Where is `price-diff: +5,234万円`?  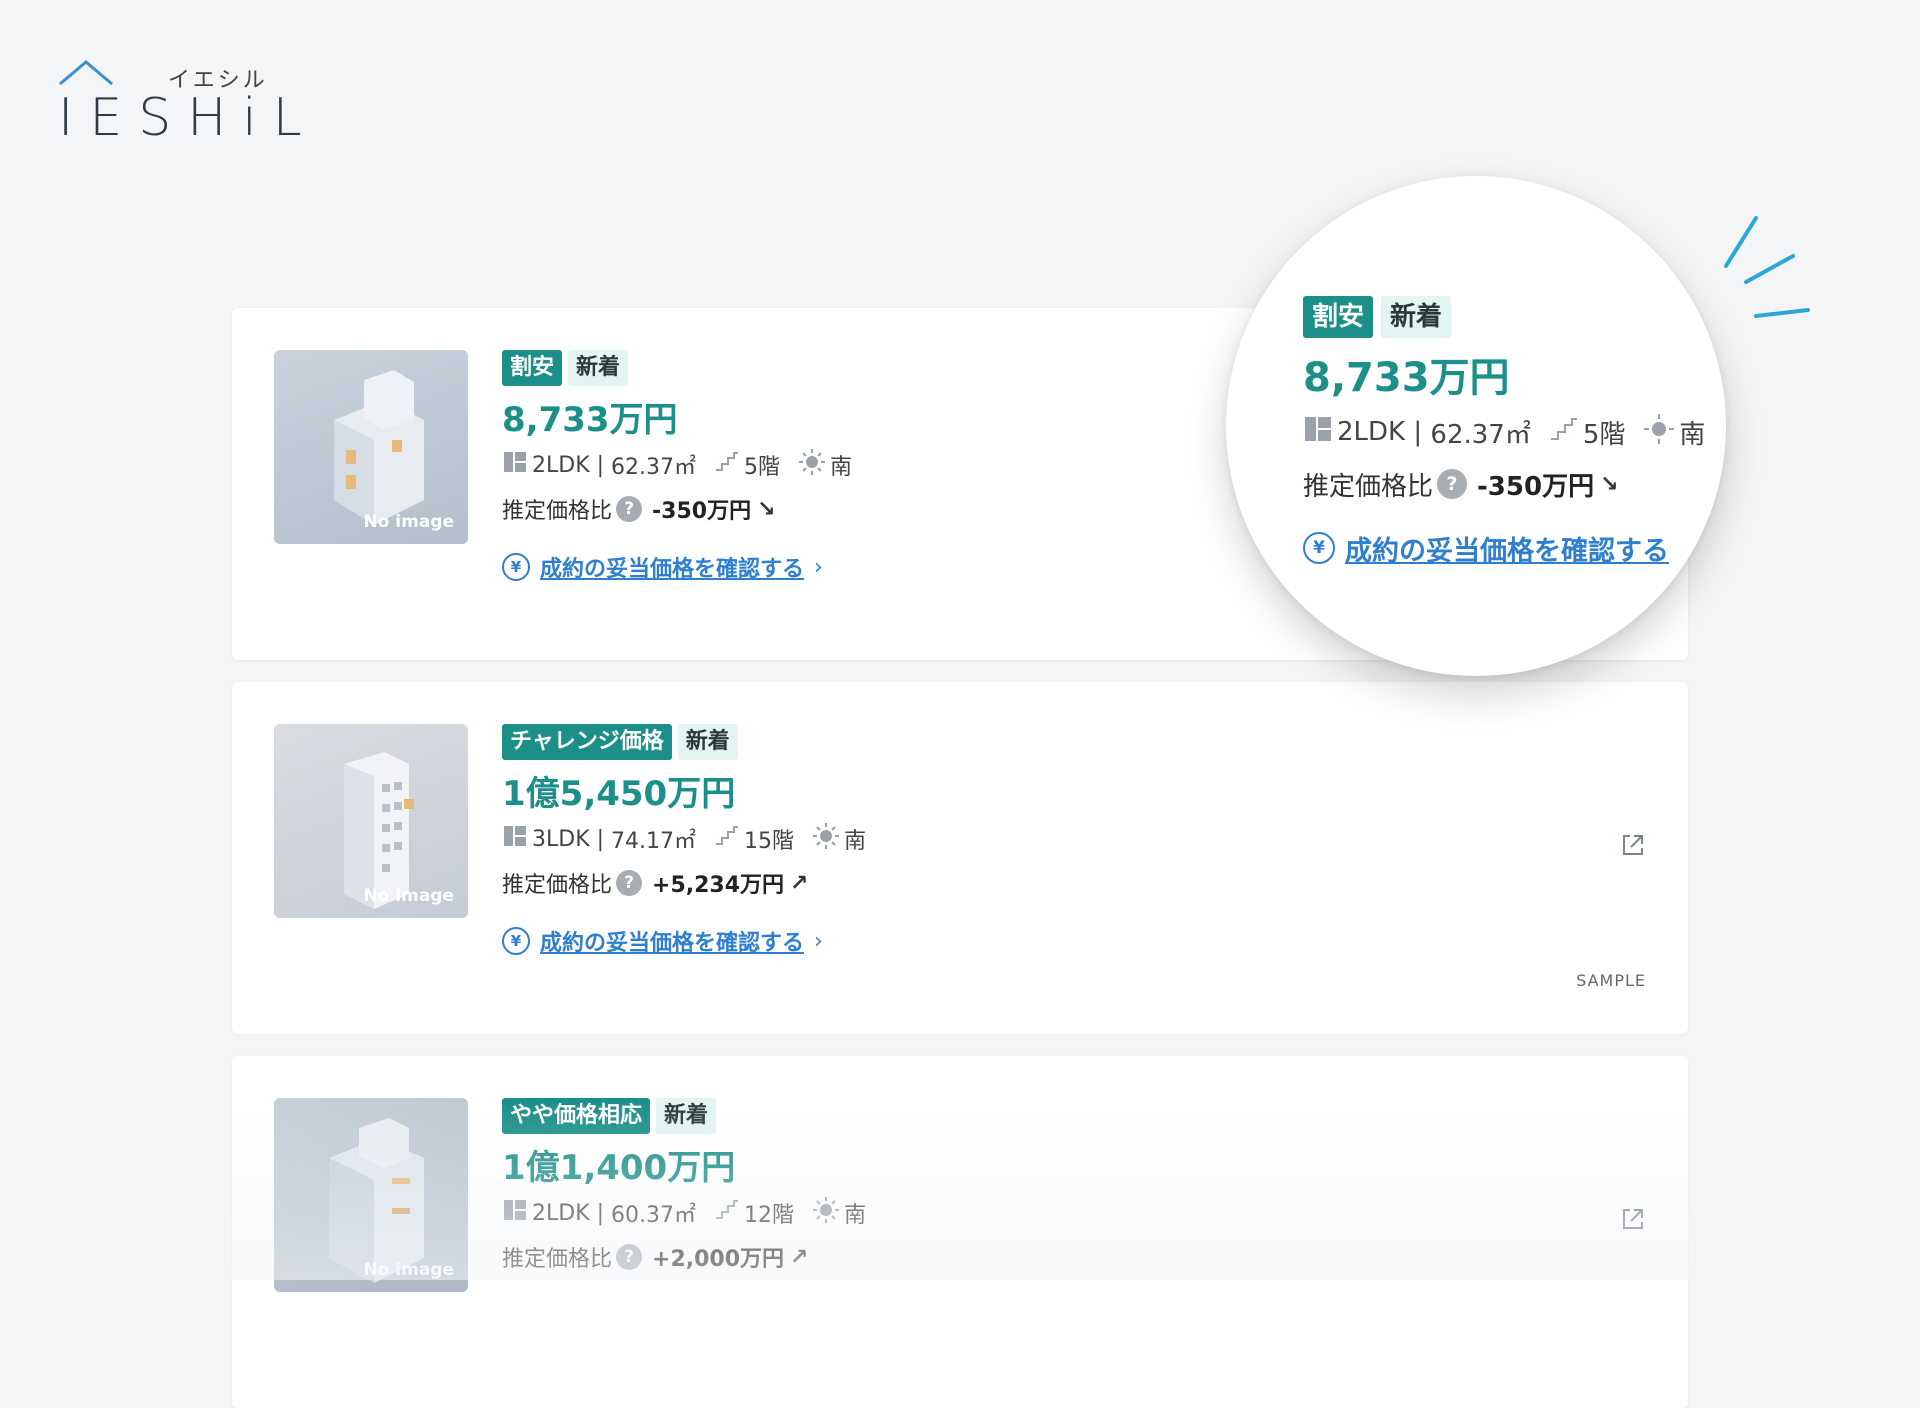
price-diff: +5,234万円 is located at coordinates (718, 885).